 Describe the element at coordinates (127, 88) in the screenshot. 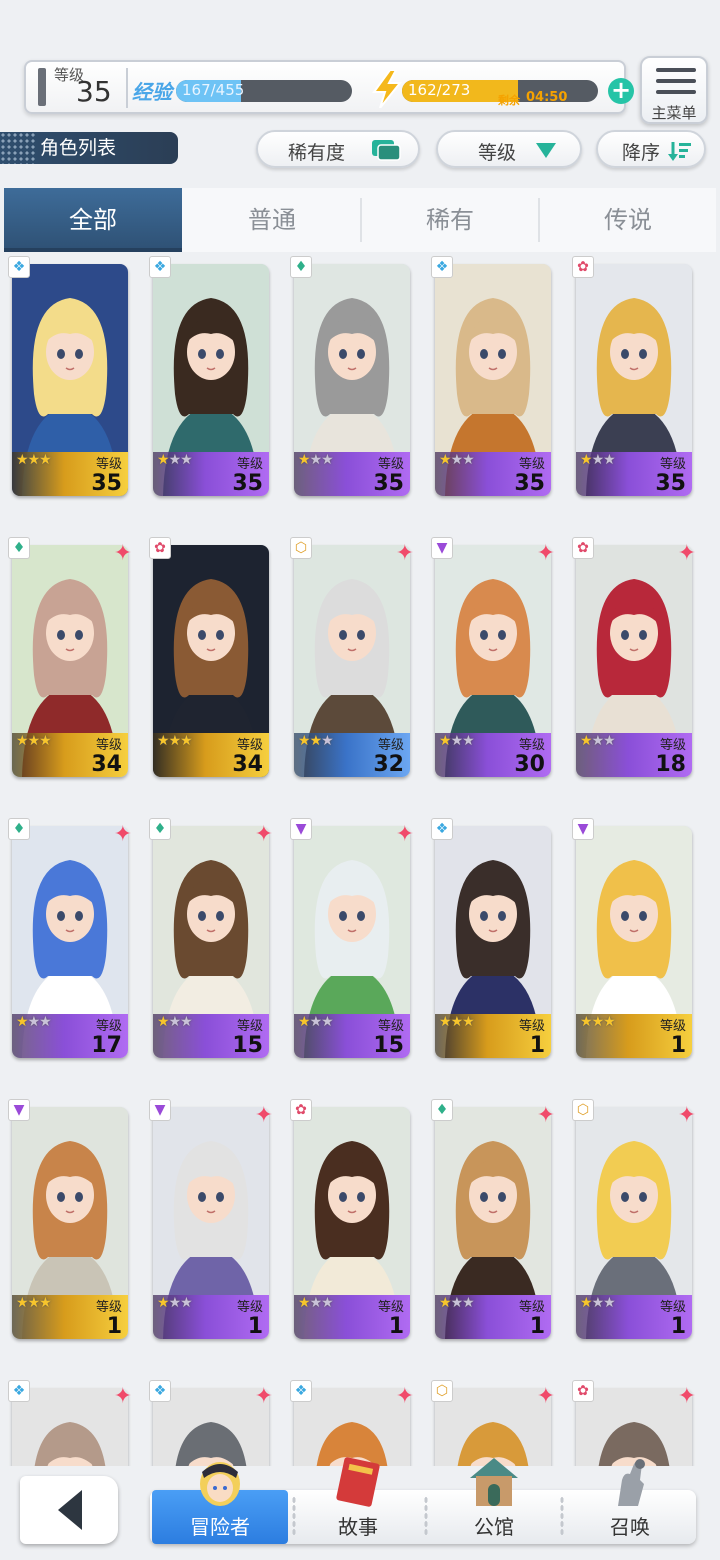

I see `status-divider` at that location.